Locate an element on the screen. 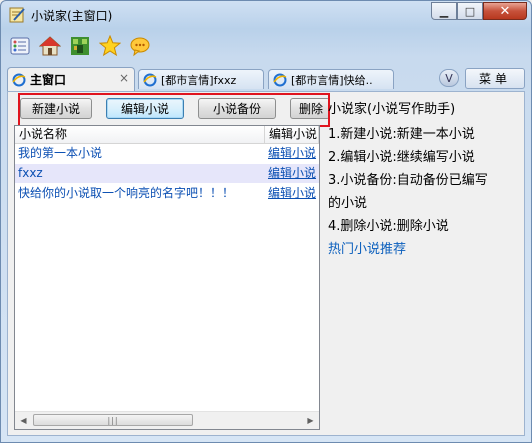 This screenshot has height=443, width=532. tab-label: [都市言情]fxxz is located at coordinates (199, 80).